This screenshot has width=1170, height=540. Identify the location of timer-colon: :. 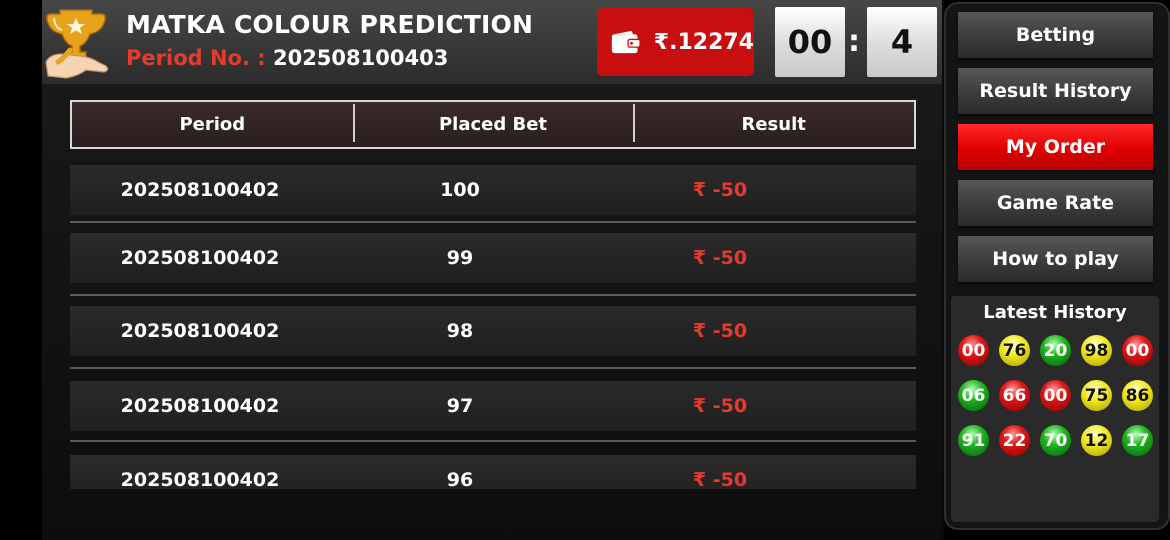
(854, 41).